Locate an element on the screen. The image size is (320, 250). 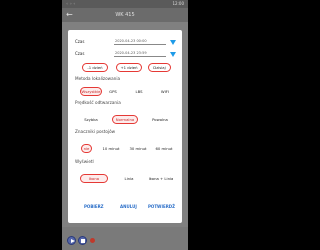
speed-slow: Powolna is located at coordinates (160, 119).